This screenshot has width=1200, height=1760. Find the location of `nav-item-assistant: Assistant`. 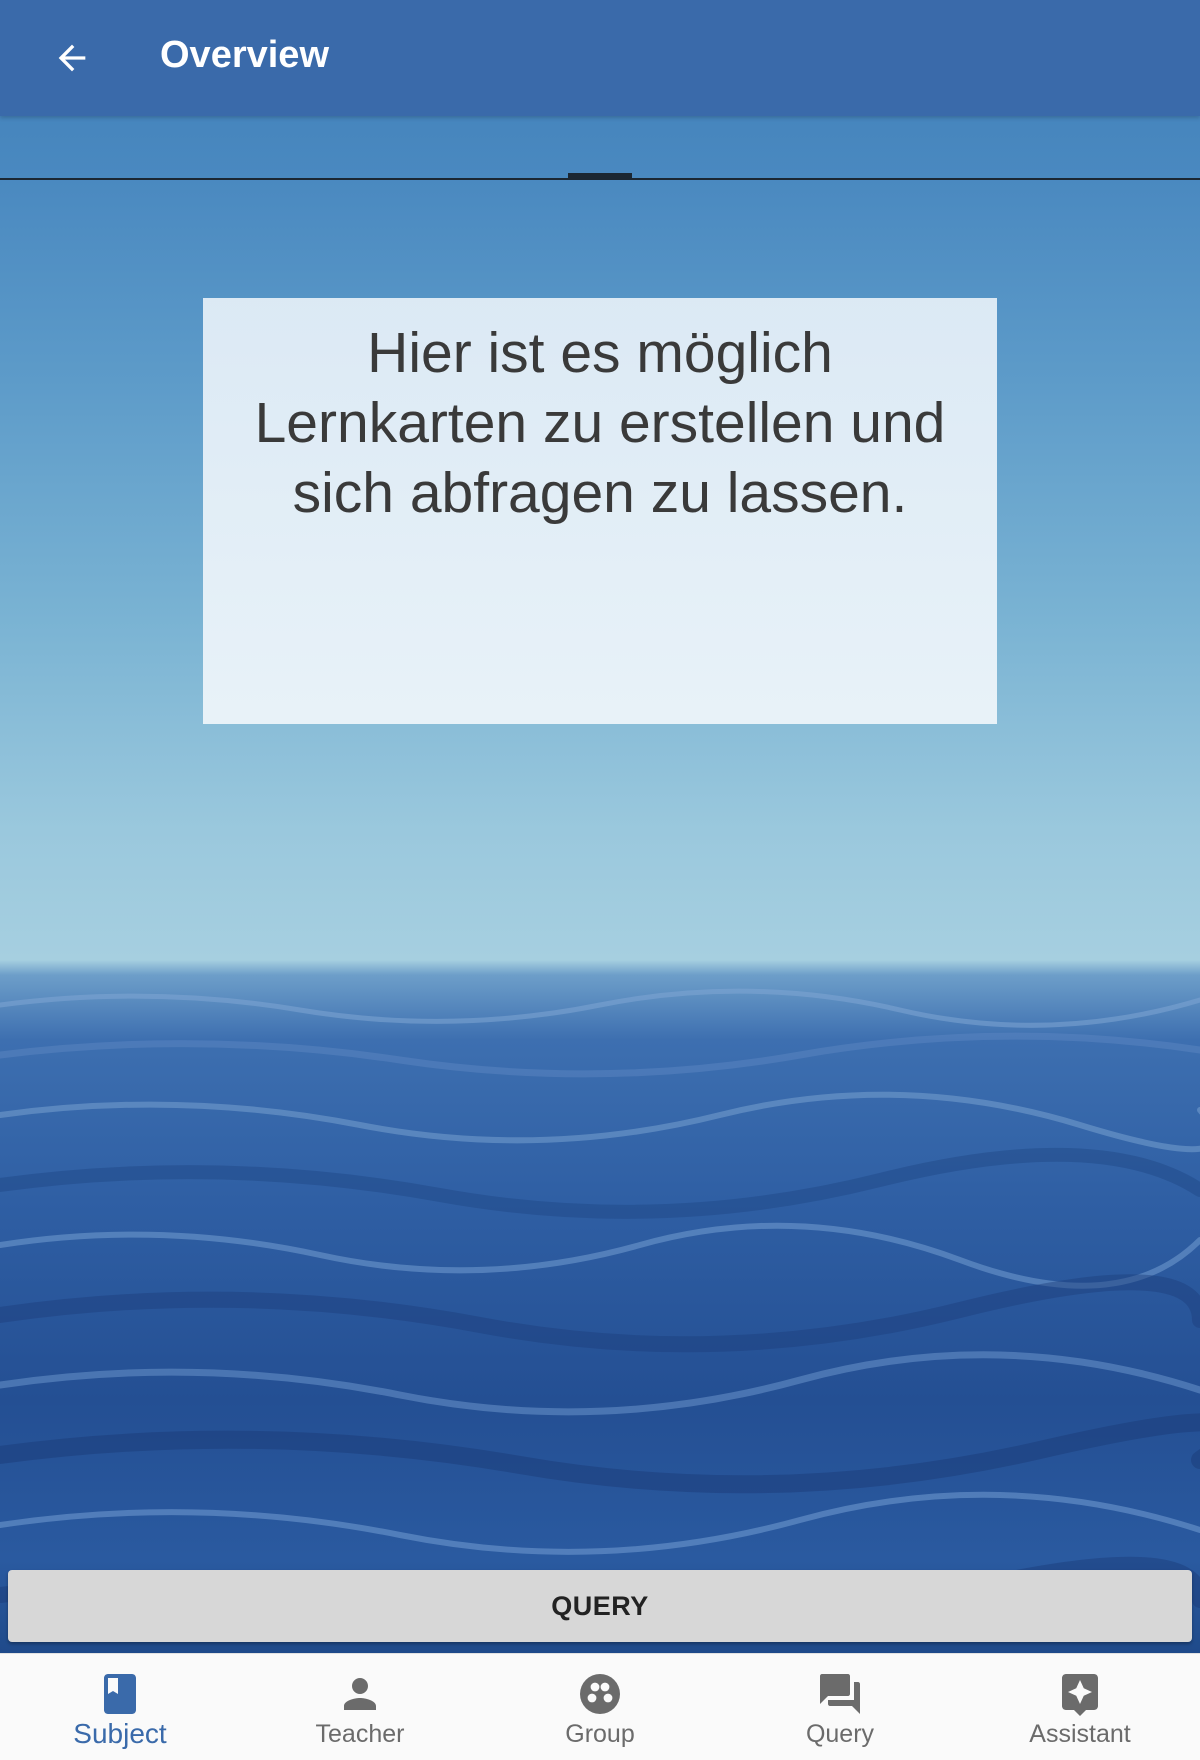

nav-item-assistant: Assistant is located at coordinates (1080, 1707).